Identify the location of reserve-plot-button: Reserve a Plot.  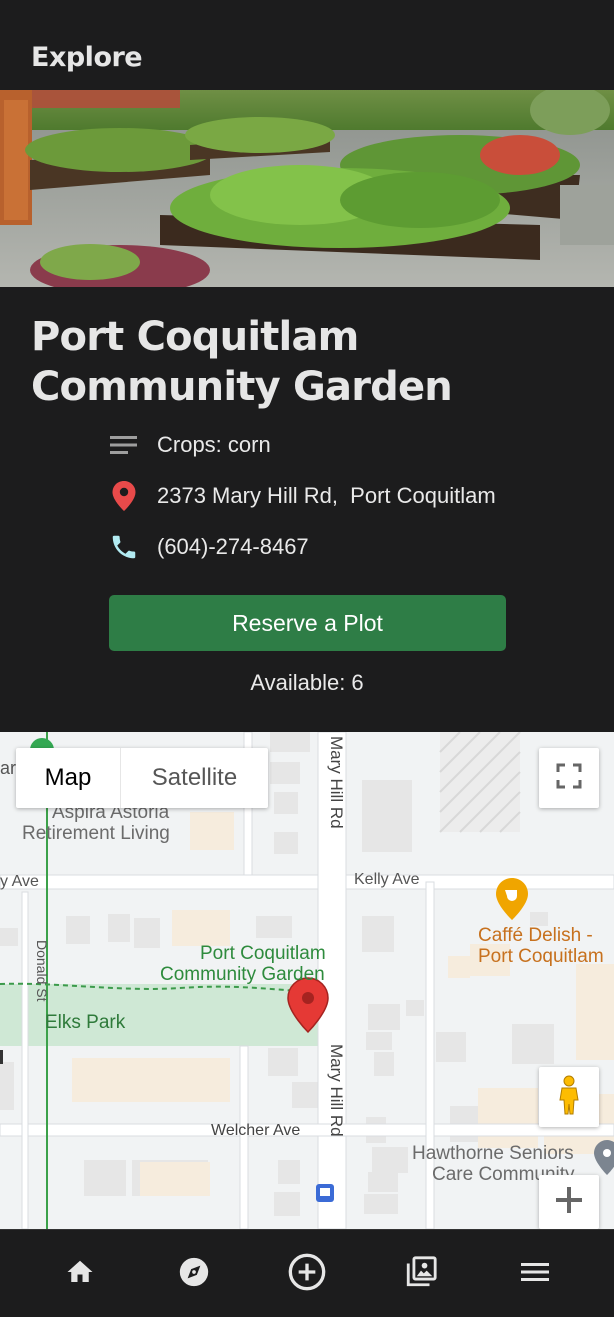
(307, 623).